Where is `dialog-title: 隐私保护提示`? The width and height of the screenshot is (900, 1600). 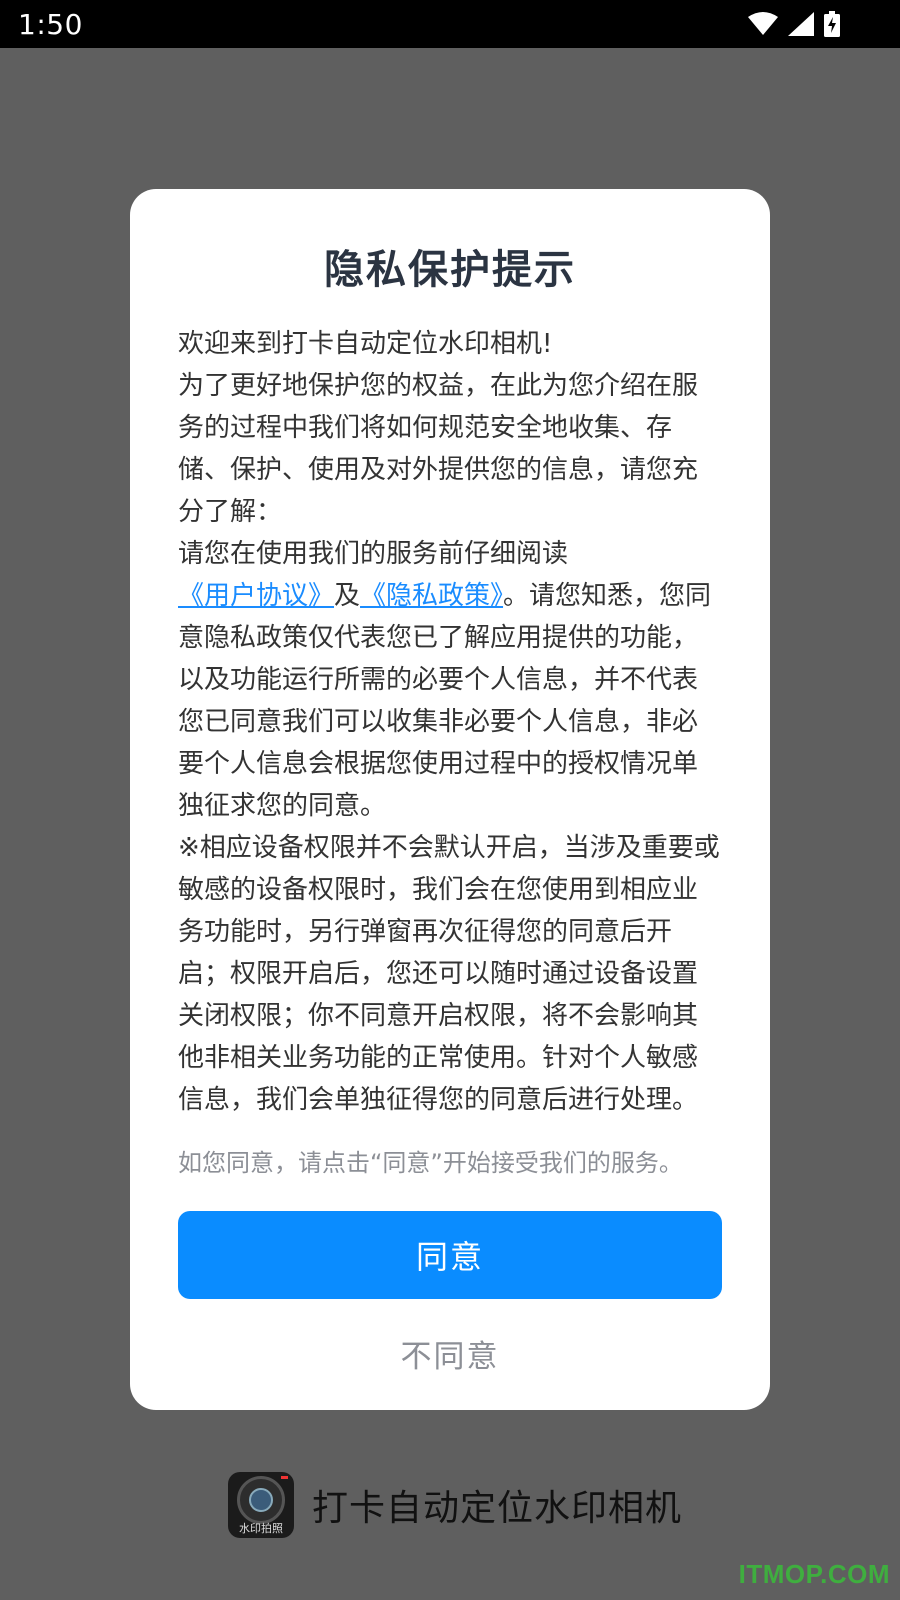
dialog-title: 隐私保护提示 is located at coordinates (450, 270).